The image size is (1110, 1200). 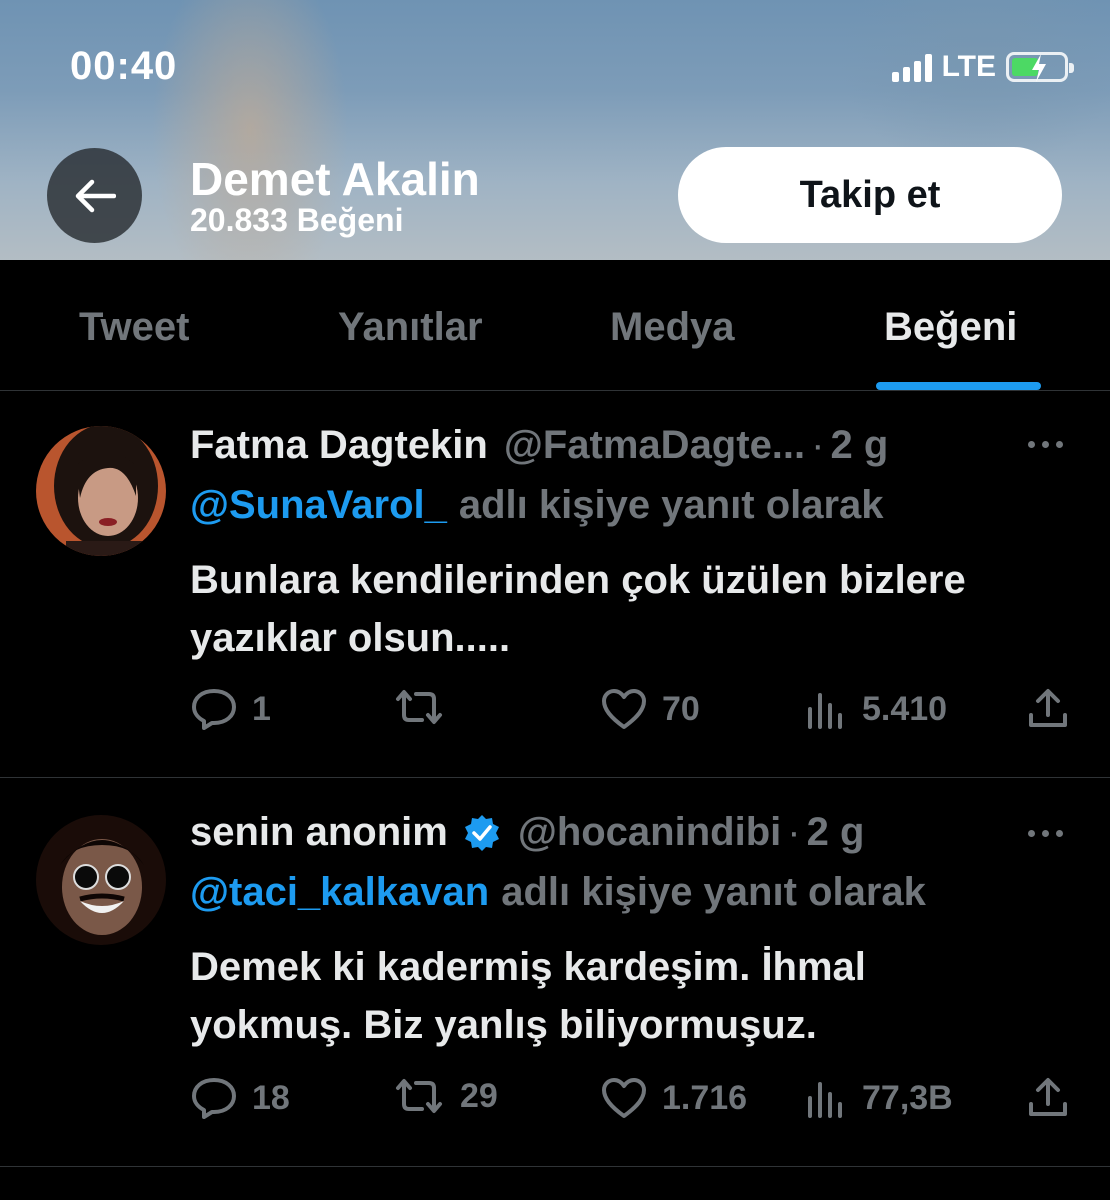 I want to click on status-icons: LTE, so click(x=982, y=67).